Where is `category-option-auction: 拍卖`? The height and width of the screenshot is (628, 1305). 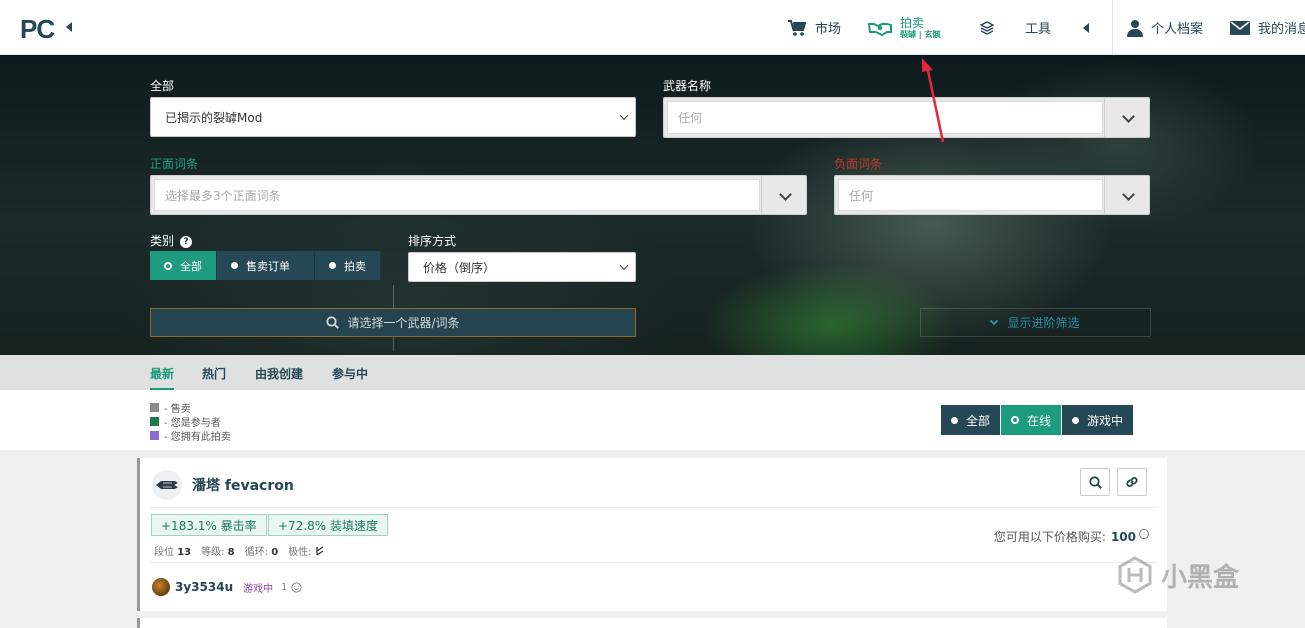
category-option-auction: 拍卖 is located at coordinates (348, 265).